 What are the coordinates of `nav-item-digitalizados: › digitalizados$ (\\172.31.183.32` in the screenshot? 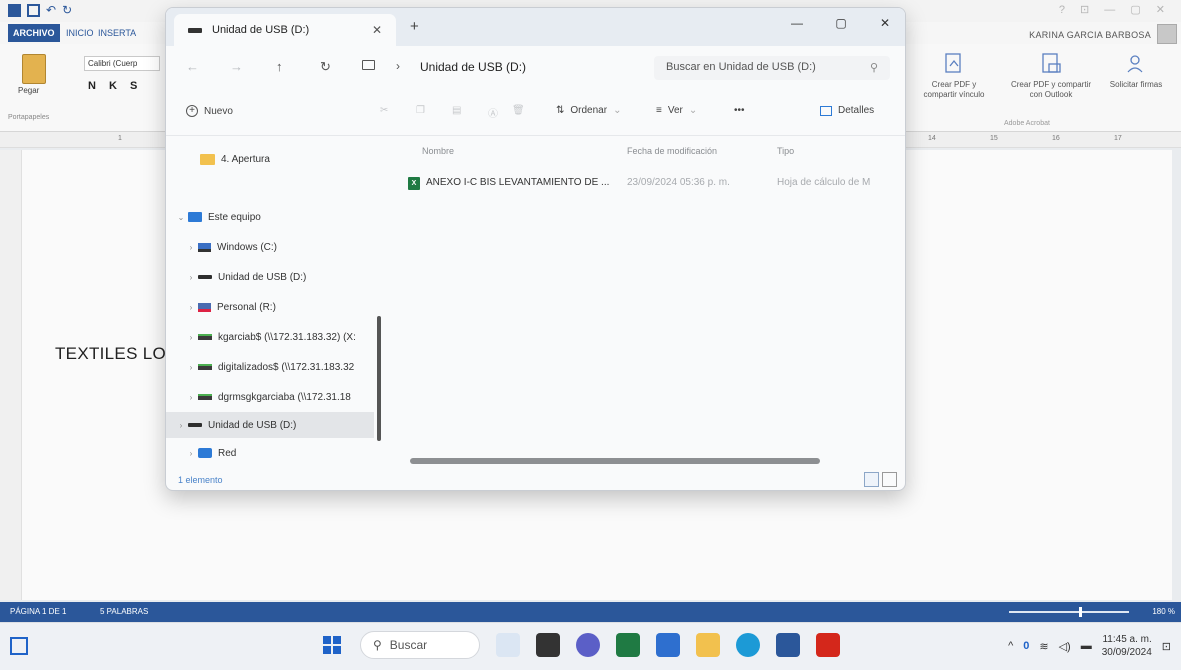 It's located at (270, 367).